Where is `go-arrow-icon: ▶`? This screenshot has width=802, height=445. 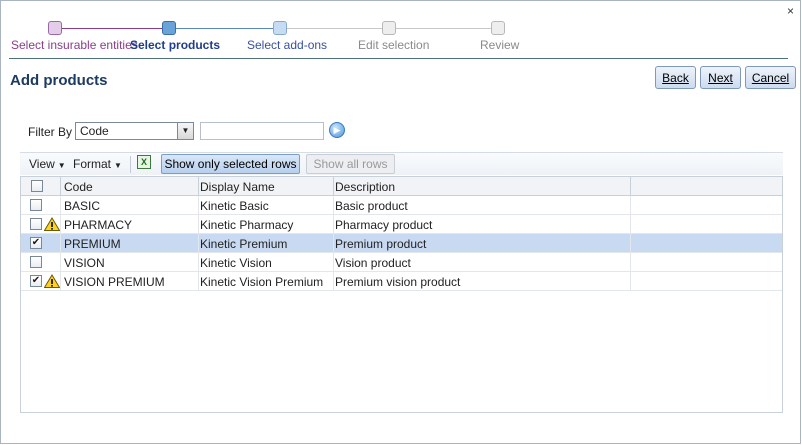 go-arrow-icon: ▶ is located at coordinates (337, 130).